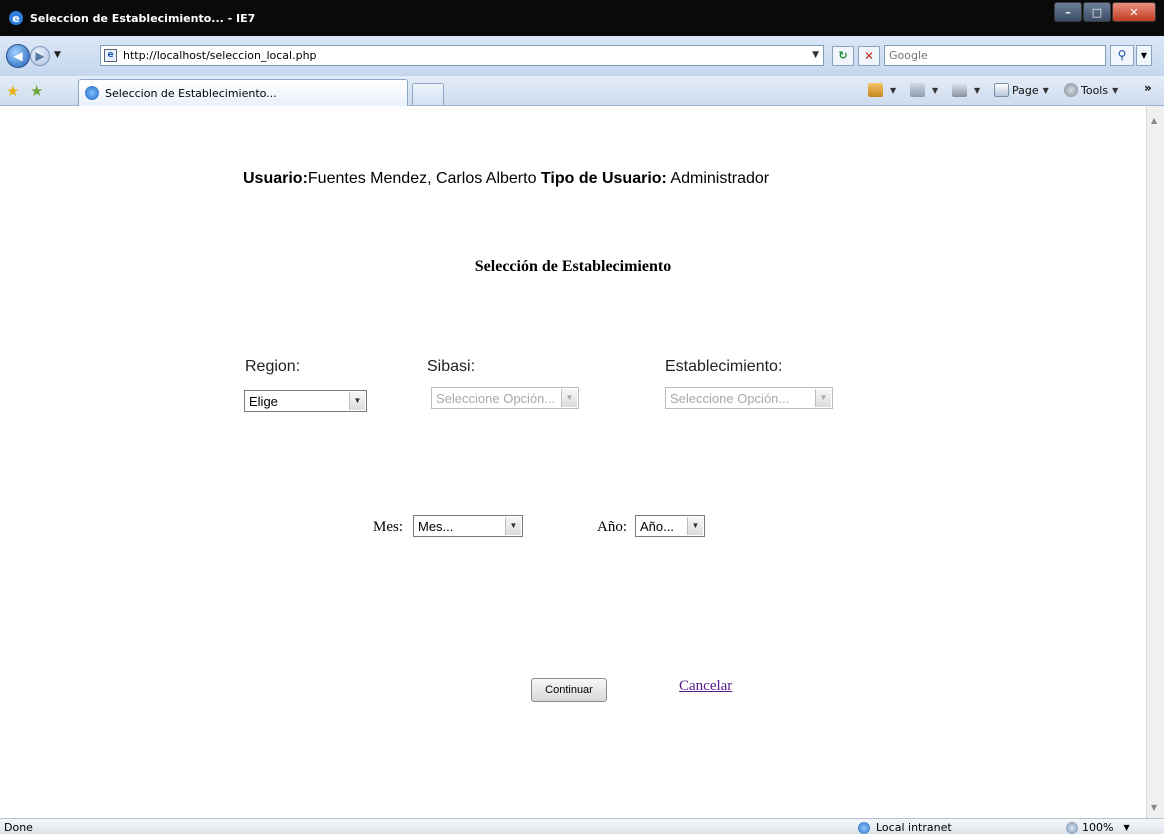 This screenshot has height=834, width=1164. Describe the element at coordinates (815, 55) in the screenshot. I see `address-dropdown-icon: ▼` at that location.